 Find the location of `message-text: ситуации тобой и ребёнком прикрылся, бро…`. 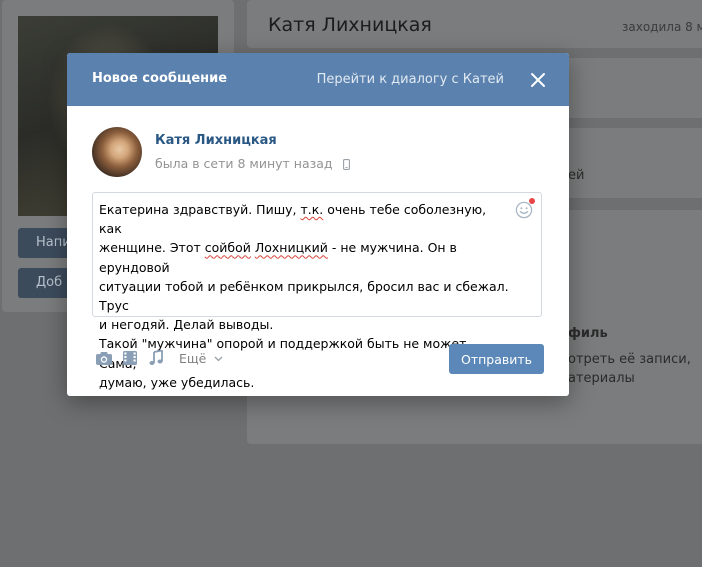

message-text: ситуации тобой и ребёнком прикрылся, бро… is located at coordinates (304, 296).